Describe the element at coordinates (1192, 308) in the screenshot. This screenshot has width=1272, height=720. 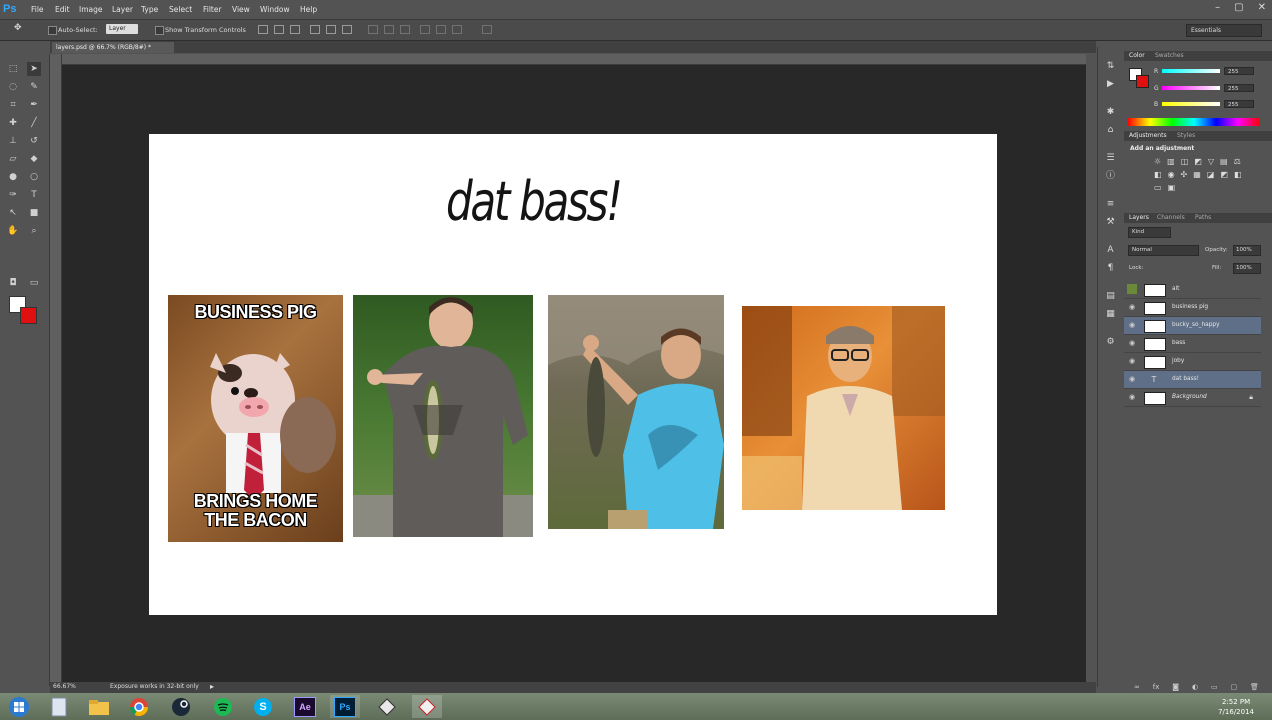
I see `layer-row-business-pig: ◉ business pig` at that location.